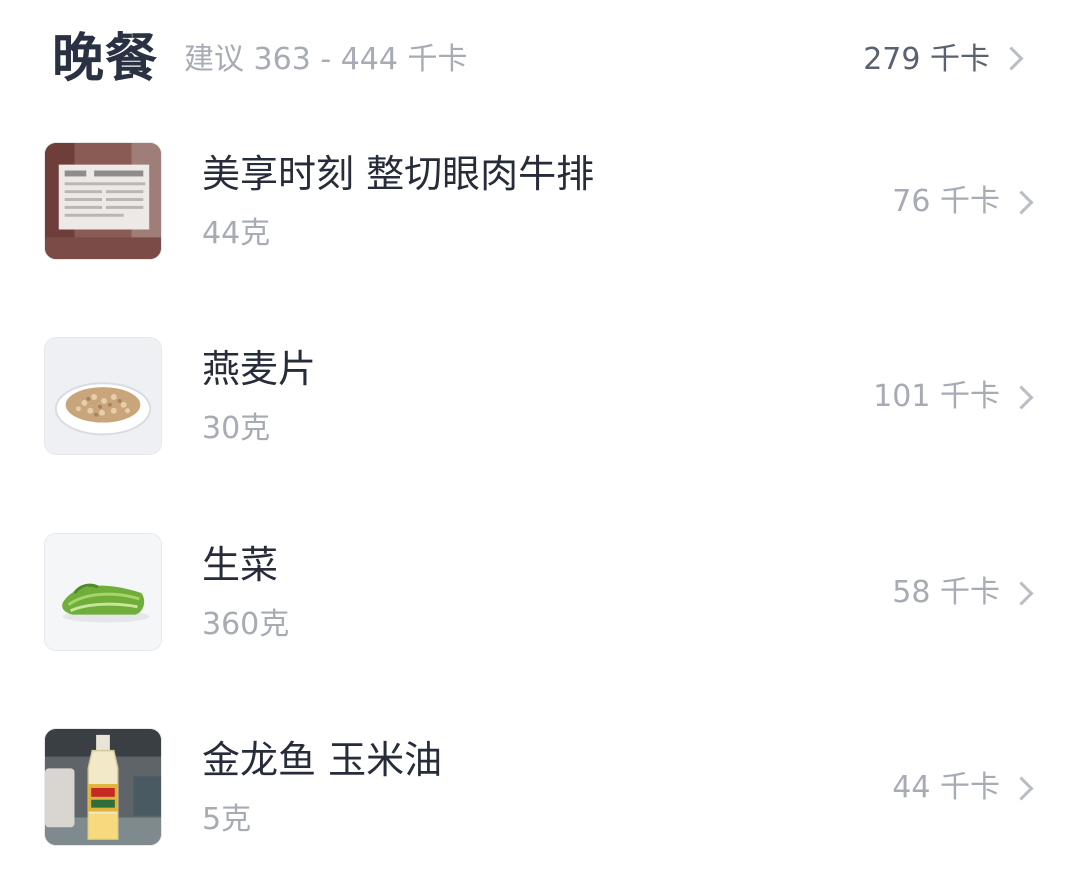 This screenshot has height=894, width=1080. I want to click on steak-package-icon, so click(103, 201).